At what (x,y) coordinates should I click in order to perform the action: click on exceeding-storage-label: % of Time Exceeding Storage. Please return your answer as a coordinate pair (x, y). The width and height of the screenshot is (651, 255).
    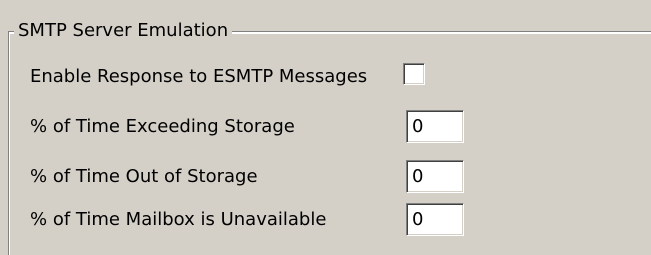
    Looking at the image, I should click on (162, 126).